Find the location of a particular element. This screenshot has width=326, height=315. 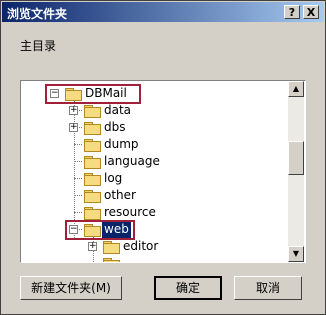

scroll-down-icon: ▼ is located at coordinates (296, 254).